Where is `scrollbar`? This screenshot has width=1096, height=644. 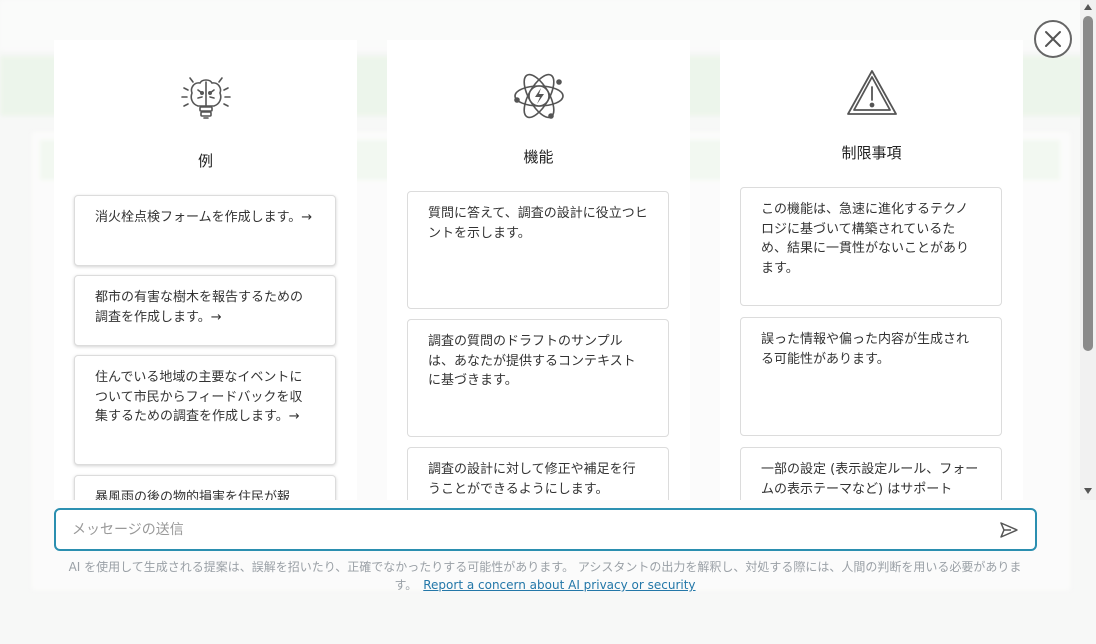
scrollbar is located at coordinates (1088, 250).